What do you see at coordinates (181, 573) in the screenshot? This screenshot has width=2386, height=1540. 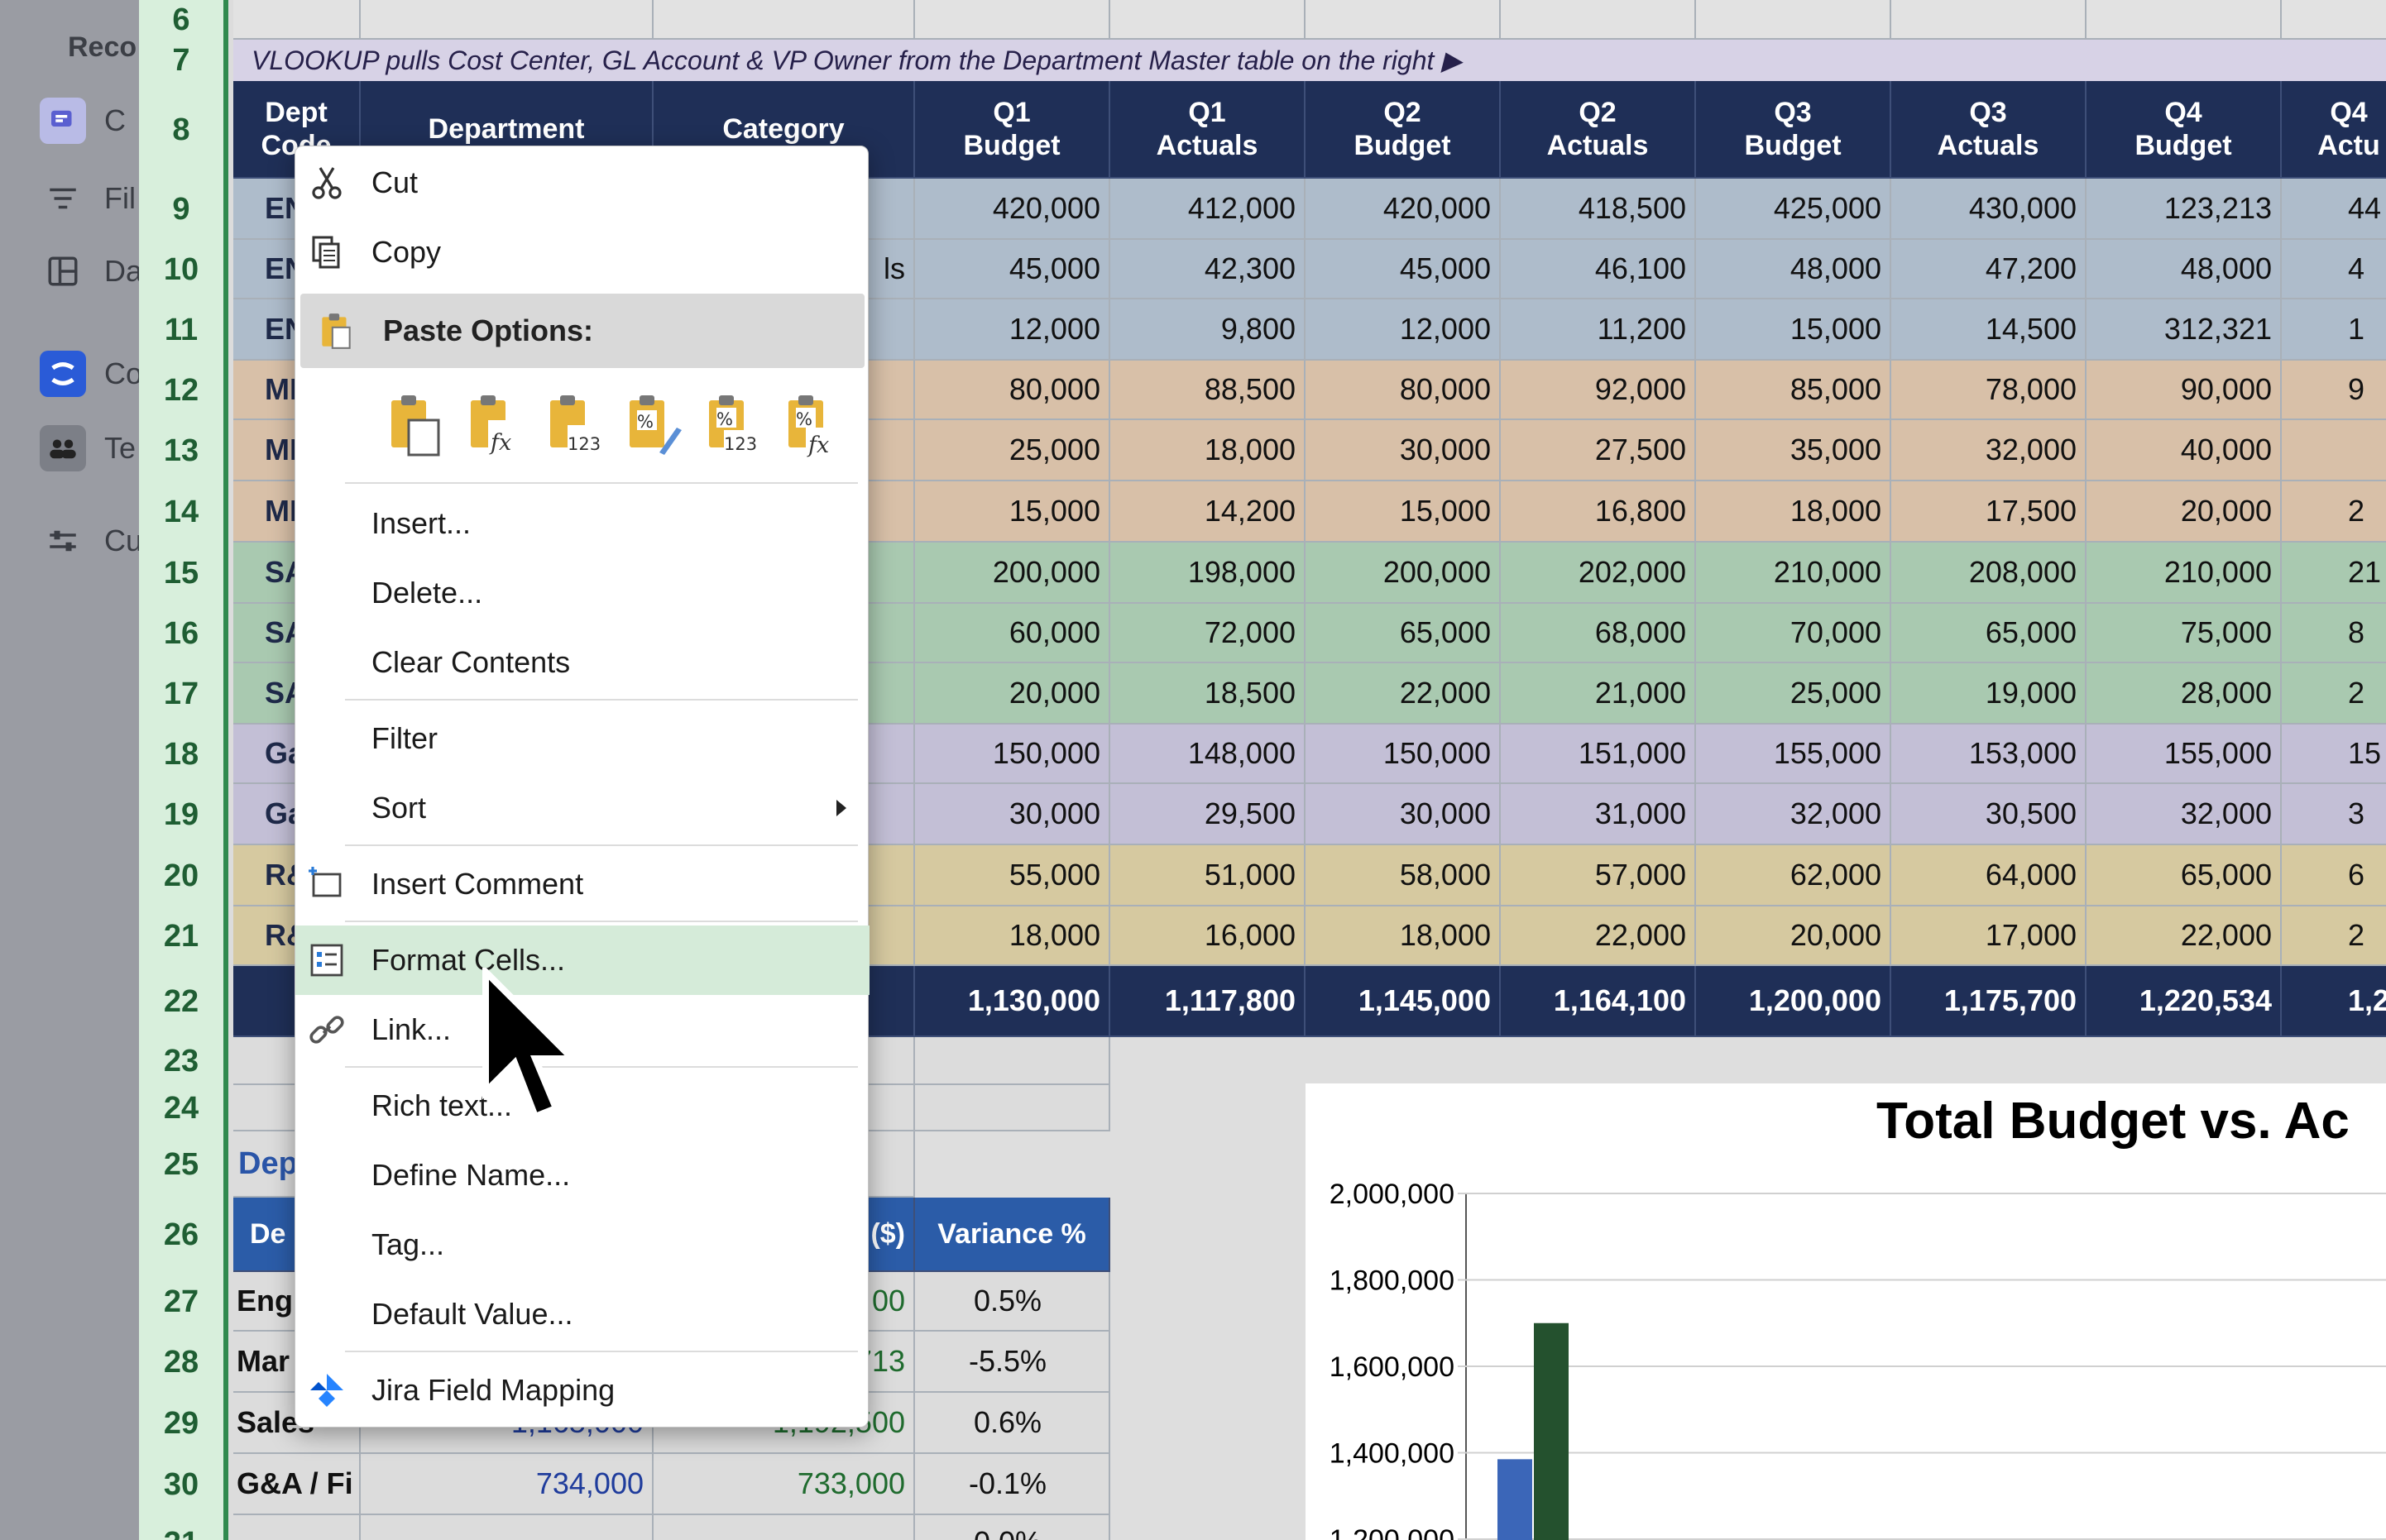 I see `row-number: 15` at bounding box center [181, 573].